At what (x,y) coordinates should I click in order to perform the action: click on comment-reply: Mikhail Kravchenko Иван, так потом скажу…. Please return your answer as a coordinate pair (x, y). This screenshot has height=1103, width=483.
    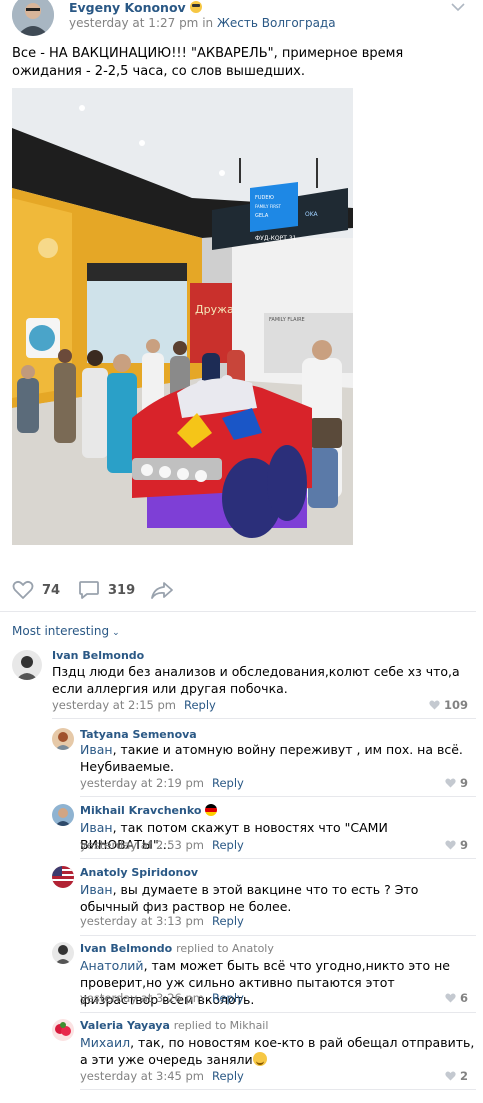
    Looking at the image, I should click on (241, 830).